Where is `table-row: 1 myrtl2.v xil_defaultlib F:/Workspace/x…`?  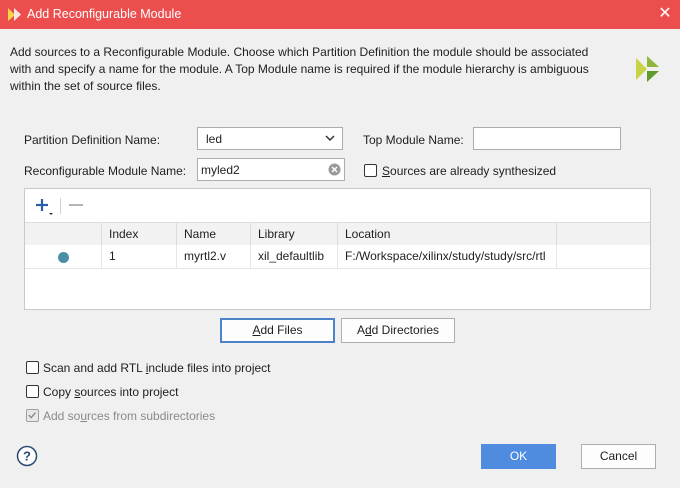 table-row: 1 myrtl2.v xil_defaultlib F:/Workspace/x… is located at coordinates (337, 257).